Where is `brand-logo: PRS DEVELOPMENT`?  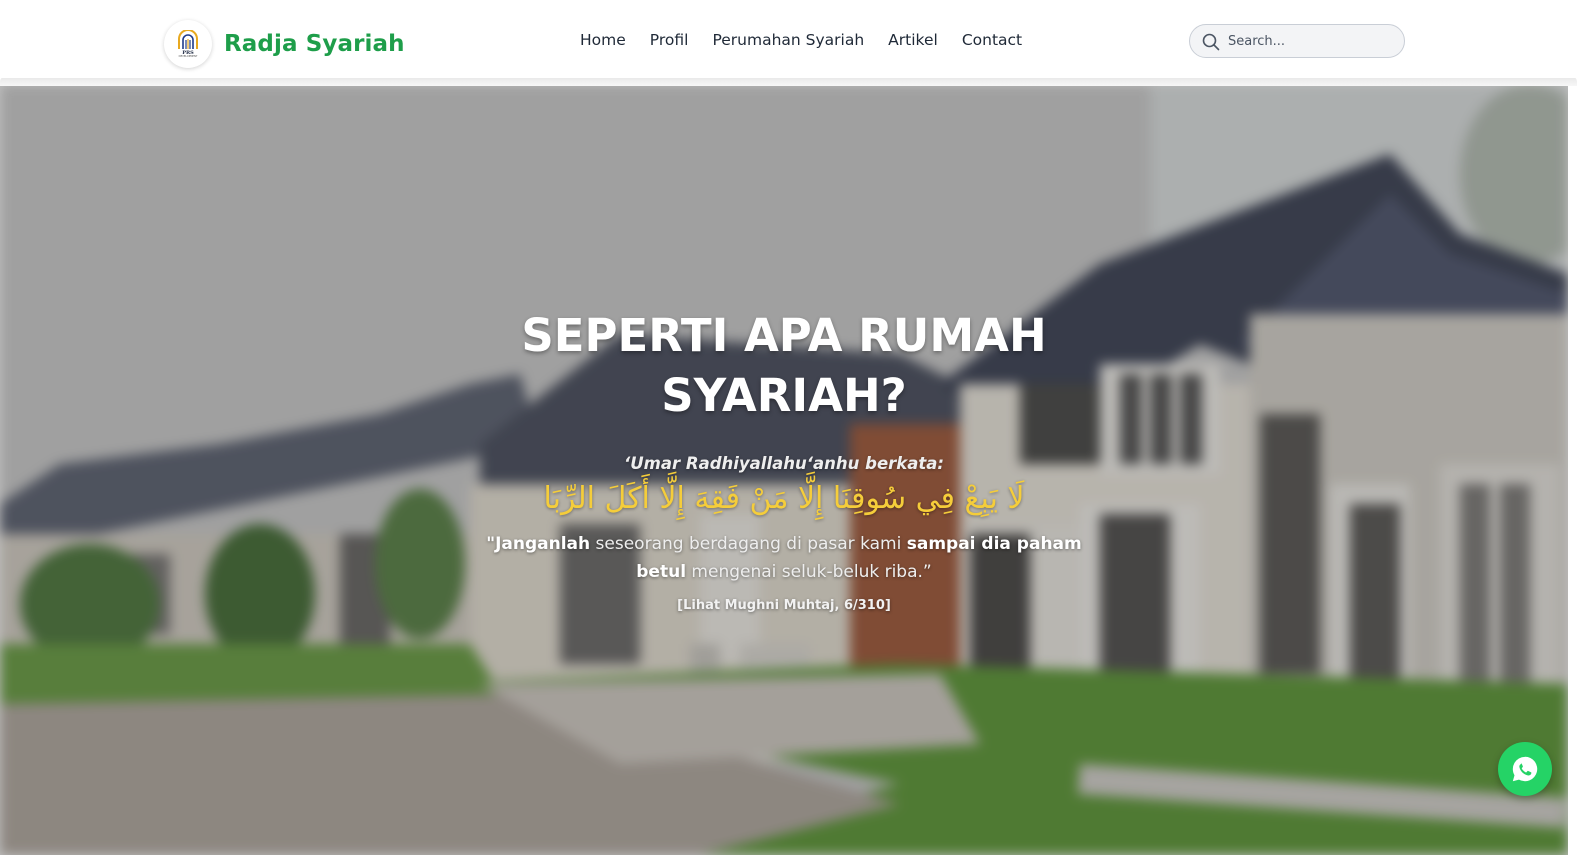 brand-logo: PRS DEVELOPMENT is located at coordinates (188, 44).